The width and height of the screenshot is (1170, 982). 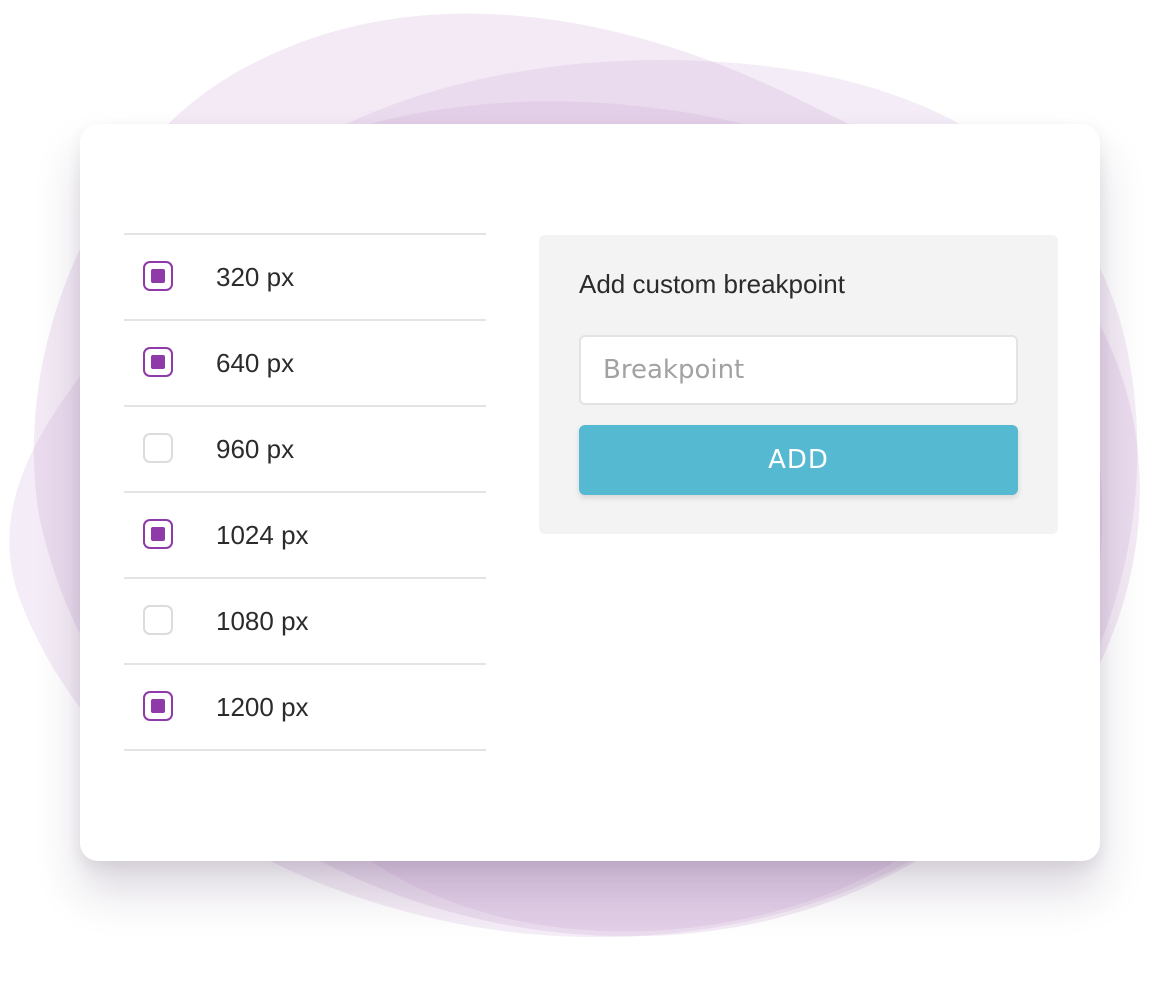 I want to click on breakpoint-label: 320 px, so click(x=255, y=277).